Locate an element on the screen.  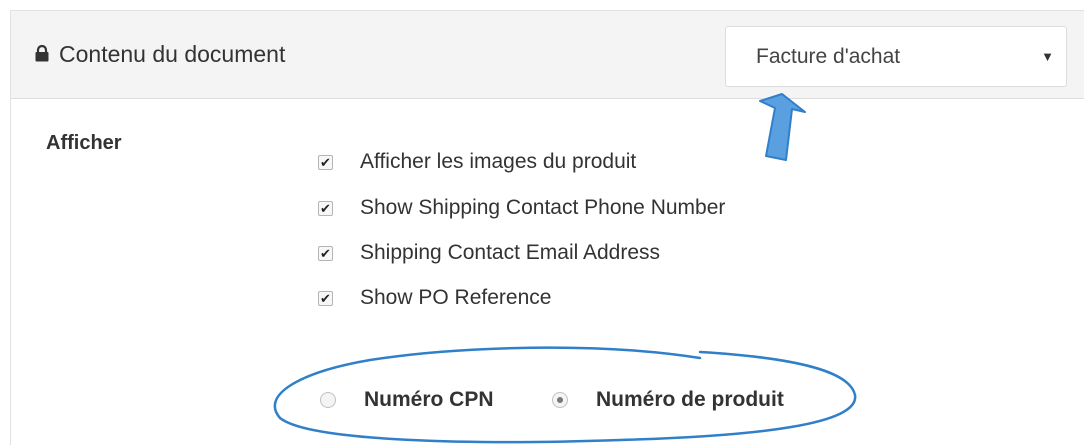
option-label: Afficher les images du produit is located at coordinates (498, 161).